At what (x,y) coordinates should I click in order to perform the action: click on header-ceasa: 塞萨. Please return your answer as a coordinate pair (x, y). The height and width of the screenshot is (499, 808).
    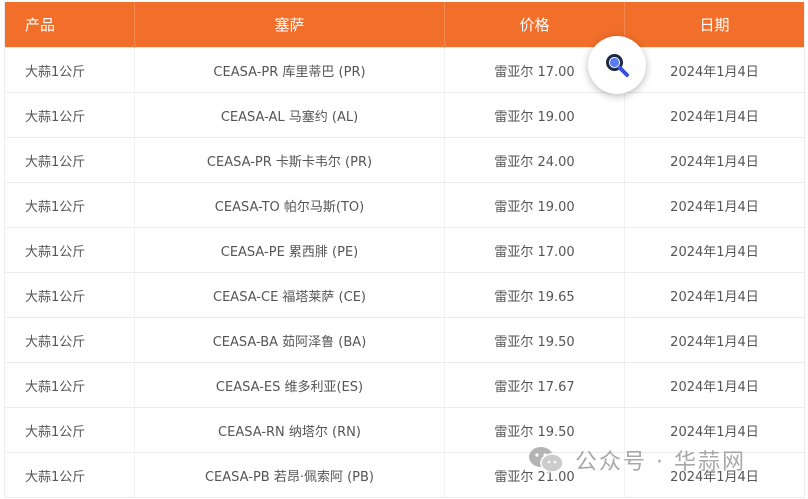
    Looking at the image, I should click on (289, 25).